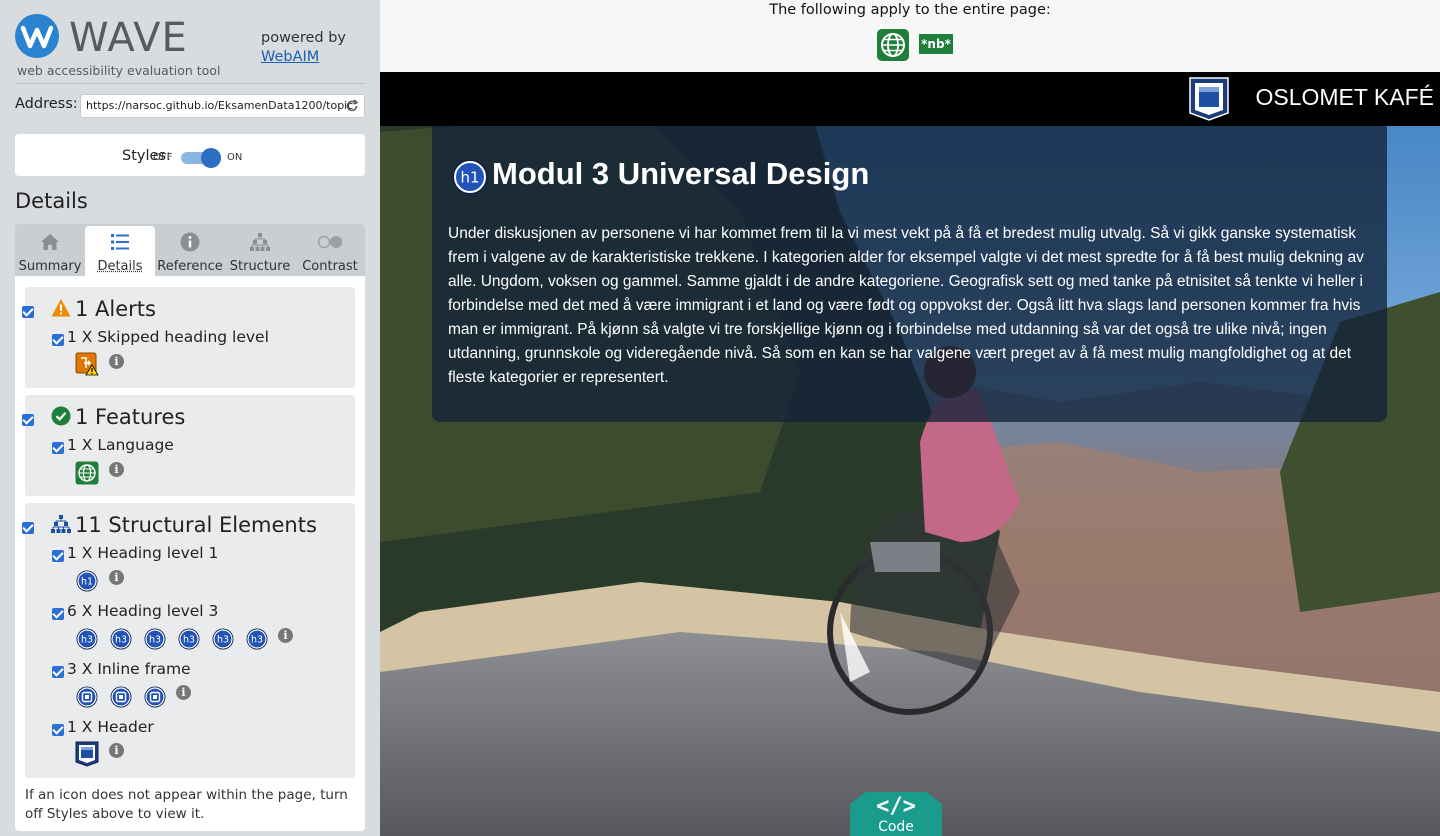 The image size is (1440, 836). I want to click on brand-divider, so click(190, 83).